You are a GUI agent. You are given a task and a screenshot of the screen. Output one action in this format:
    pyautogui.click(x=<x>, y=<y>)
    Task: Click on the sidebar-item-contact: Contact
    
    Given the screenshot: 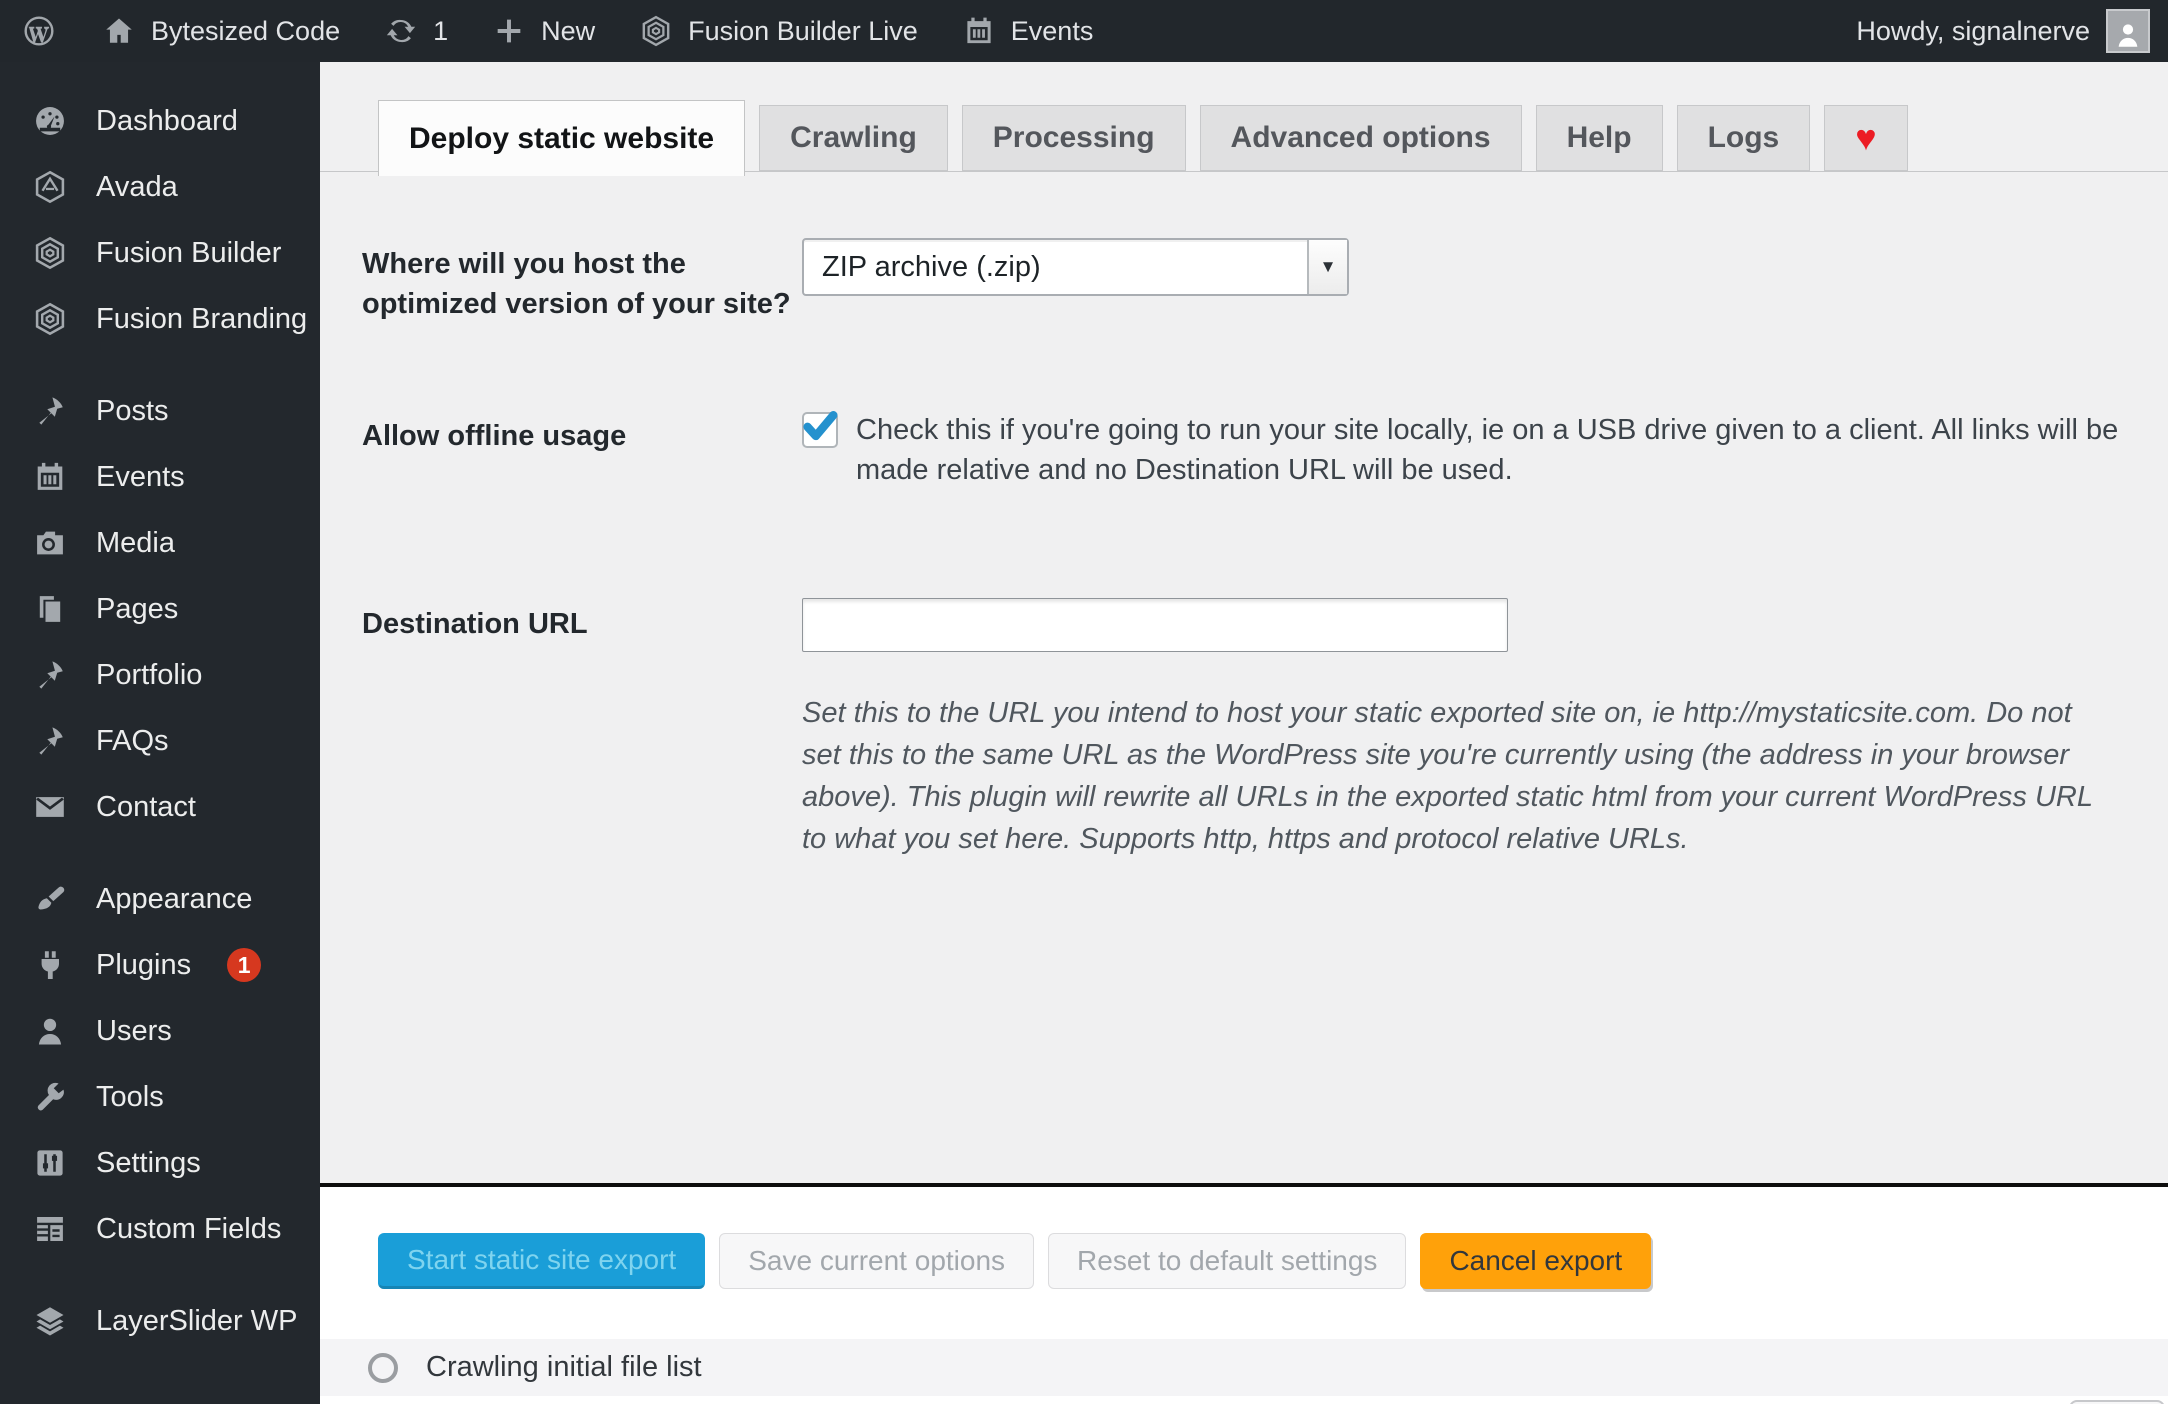 What is the action you would take?
    pyautogui.click(x=160, y=807)
    